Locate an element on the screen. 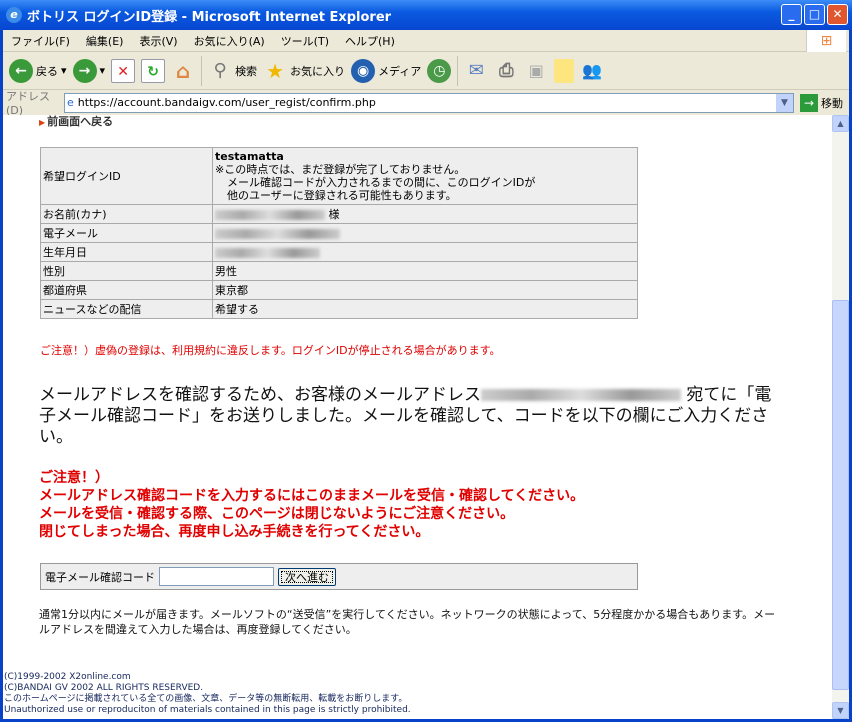  row-label: お名前(カナ) is located at coordinates (126, 214).